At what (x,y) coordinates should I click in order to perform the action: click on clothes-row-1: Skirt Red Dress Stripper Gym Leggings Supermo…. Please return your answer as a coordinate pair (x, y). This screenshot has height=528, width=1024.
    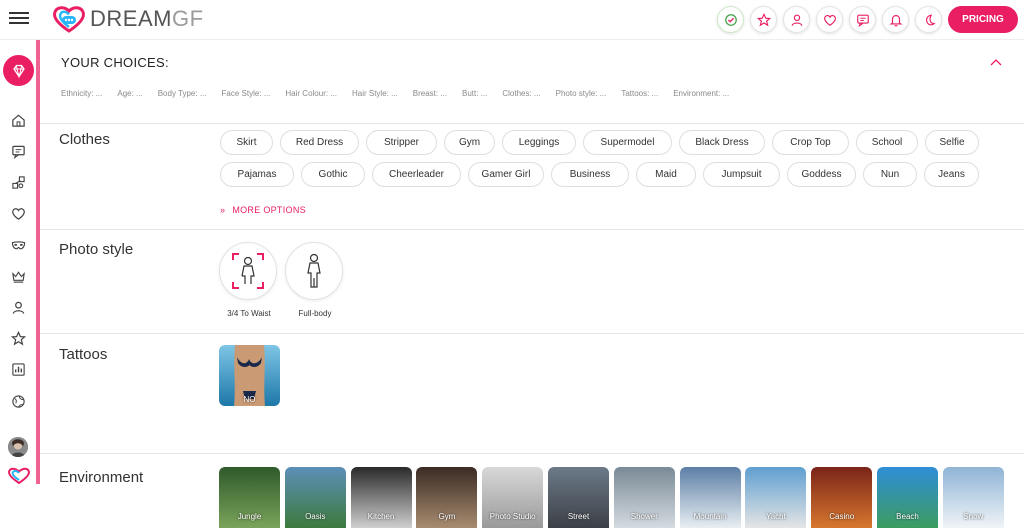
    Looking at the image, I should click on (599, 142).